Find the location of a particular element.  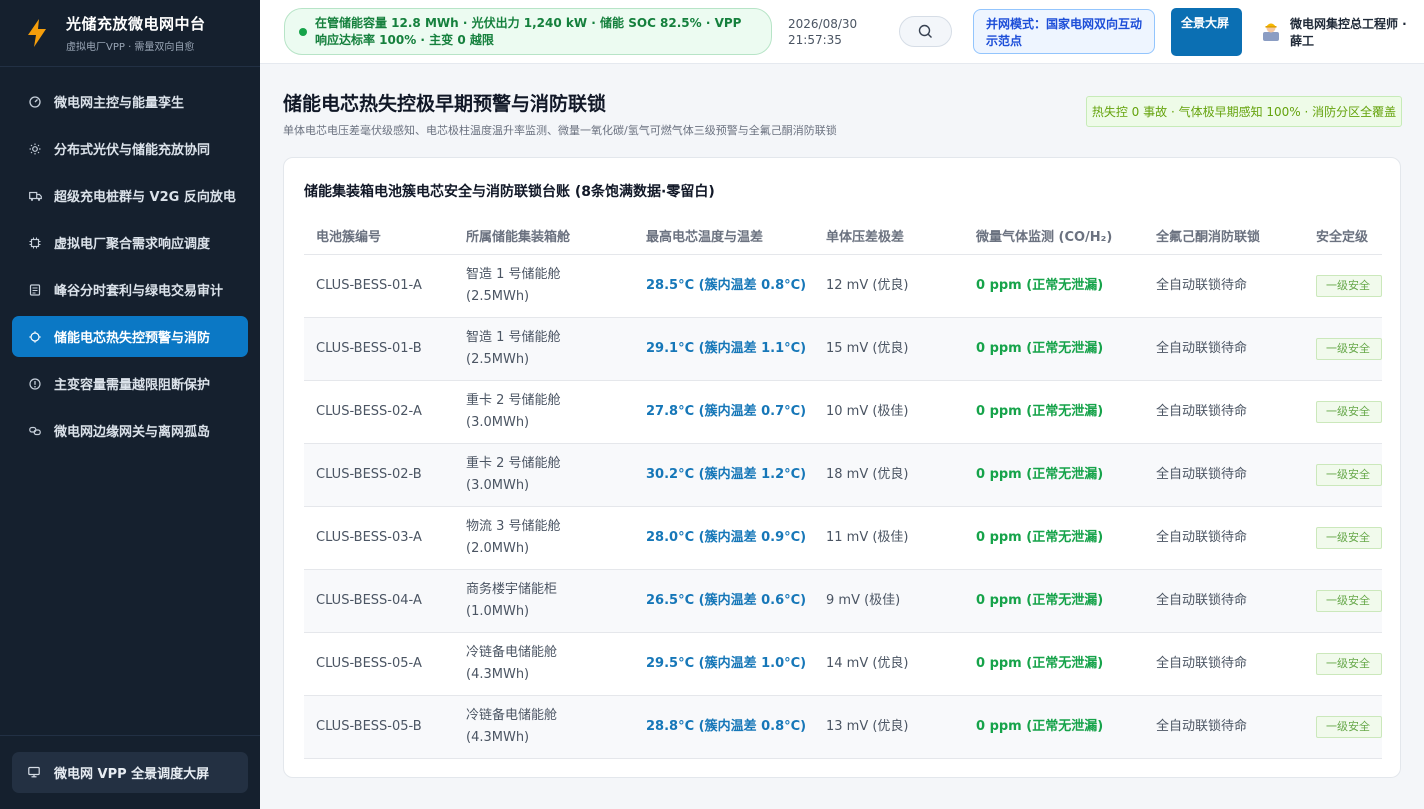

voltage-diff: 18 mV (优良) is located at coordinates (889, 475).